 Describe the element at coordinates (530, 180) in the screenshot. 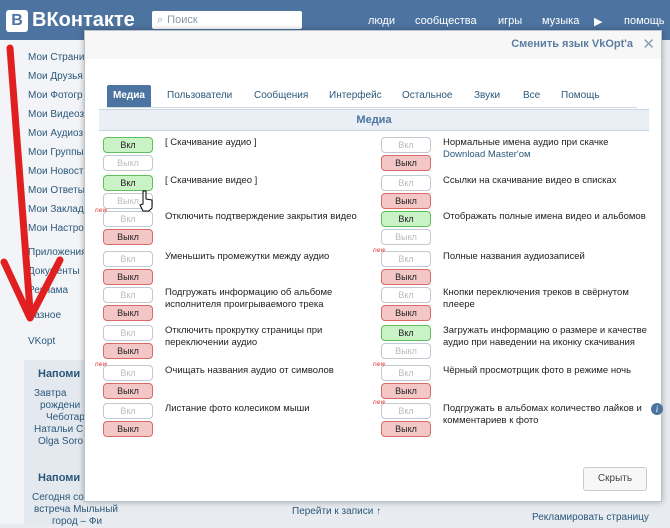

I see `option-label: Ссылки на скачивание видео в списках` at that location.